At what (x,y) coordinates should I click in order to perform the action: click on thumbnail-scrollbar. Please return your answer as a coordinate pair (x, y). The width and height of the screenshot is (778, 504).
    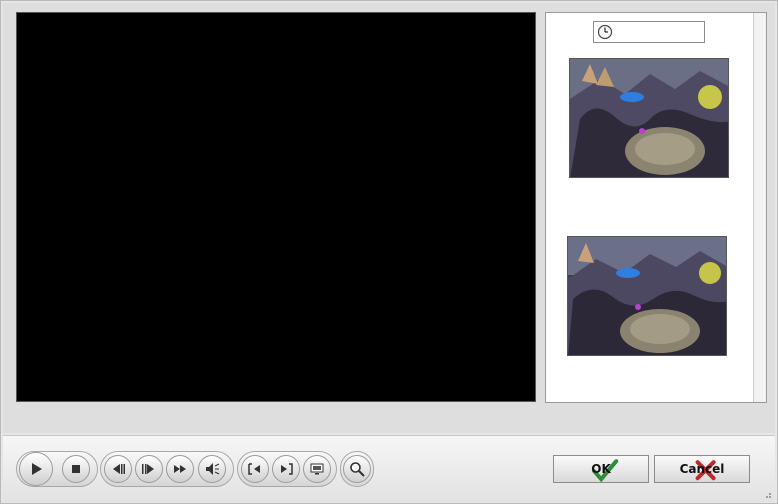
    Looking at the image, I should click on (759, 207).